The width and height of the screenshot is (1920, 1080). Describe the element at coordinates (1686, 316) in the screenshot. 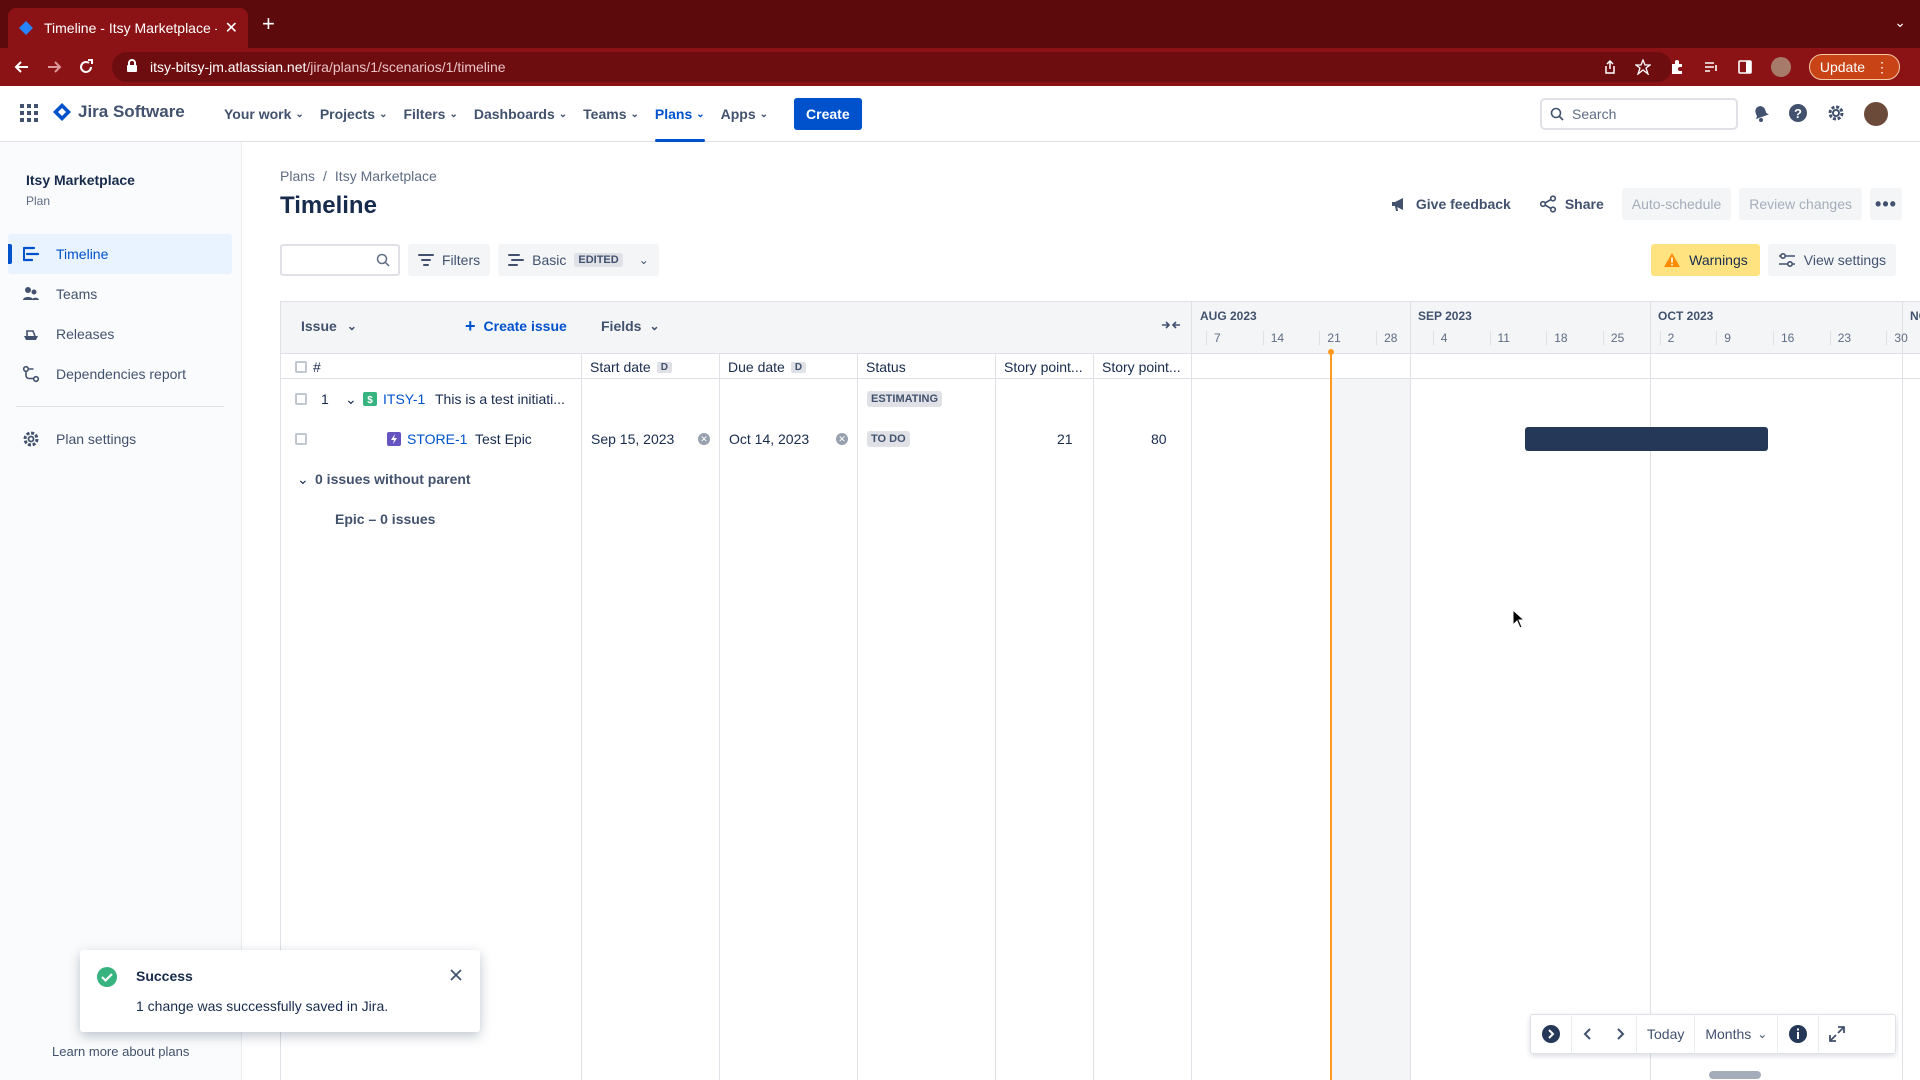

I see `month-label: OCT 2023` at that location.